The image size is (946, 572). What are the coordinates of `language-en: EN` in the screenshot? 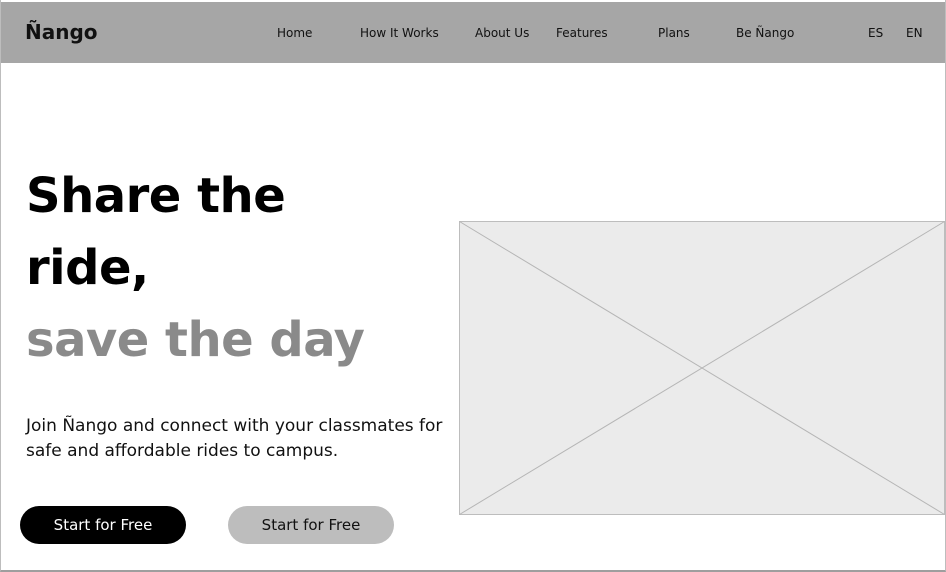 It's located at (914, 33).